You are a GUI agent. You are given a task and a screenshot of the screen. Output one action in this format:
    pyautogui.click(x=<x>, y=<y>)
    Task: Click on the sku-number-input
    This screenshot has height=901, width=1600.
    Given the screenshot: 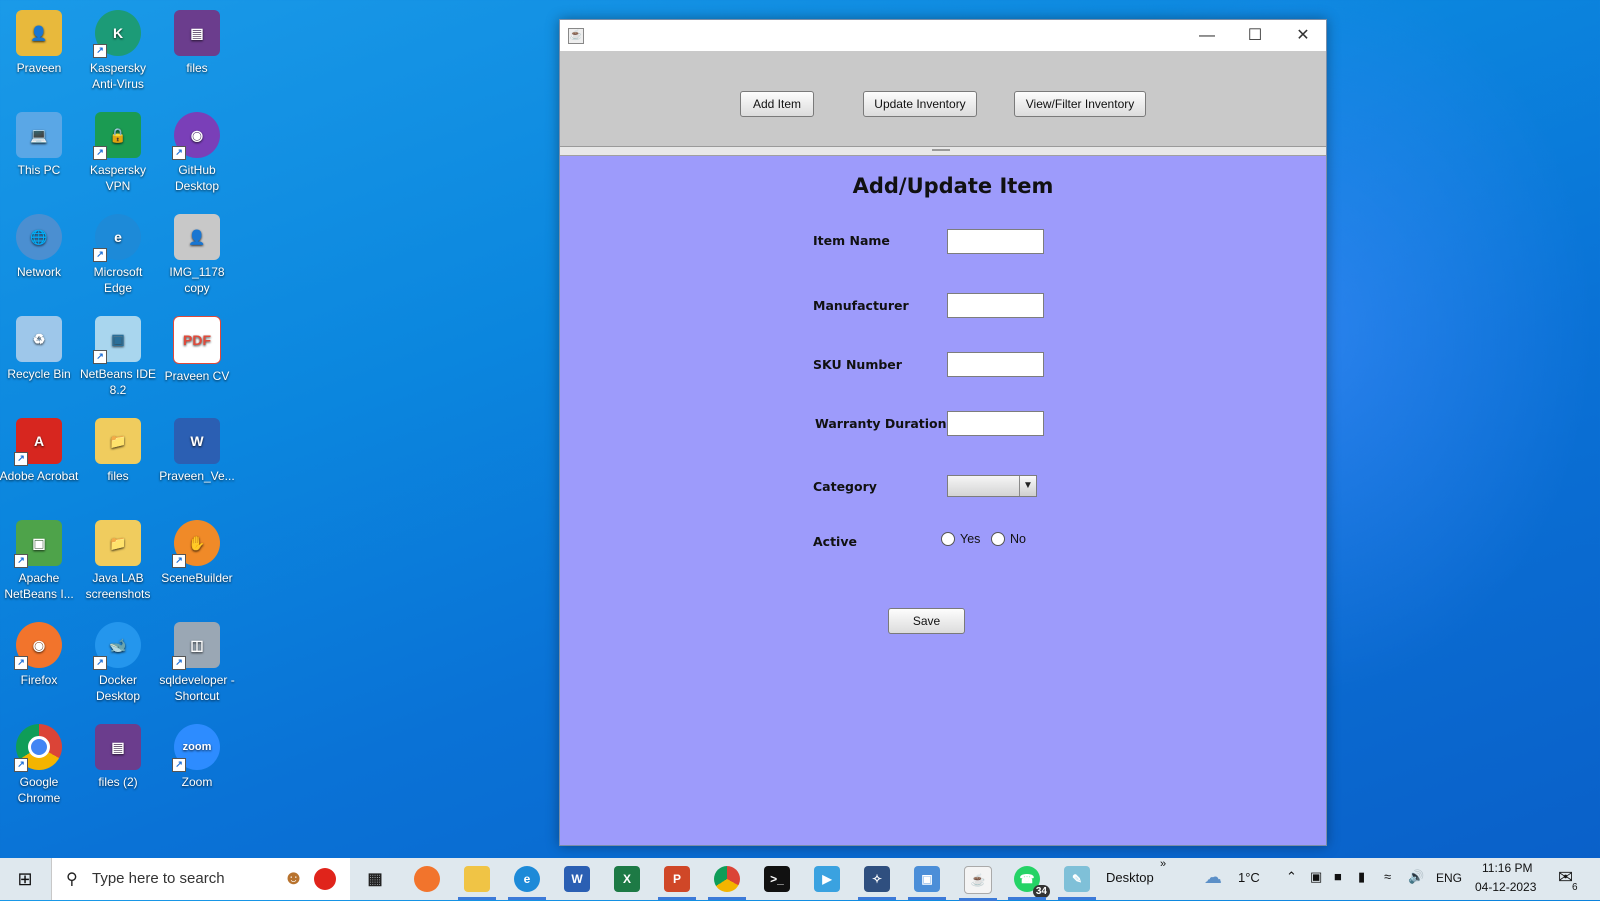 What is the action you would take?
    pyautogui.click(x=995, y=364)
    